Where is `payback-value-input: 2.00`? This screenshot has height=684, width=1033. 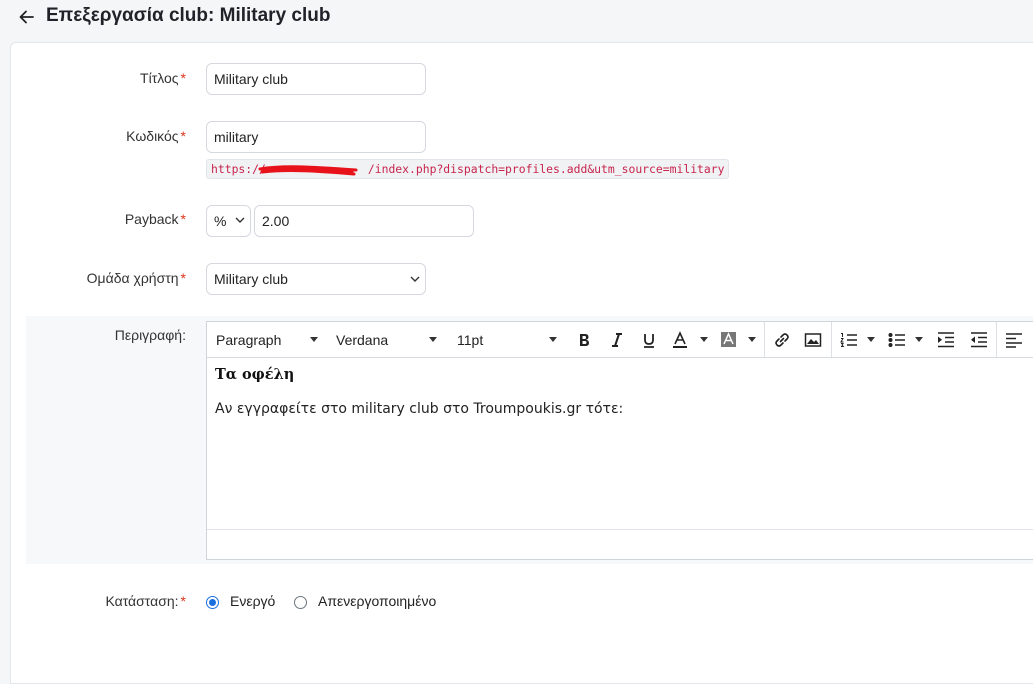
payback-value-input: 2.00 is located at coordinates (364, 221).